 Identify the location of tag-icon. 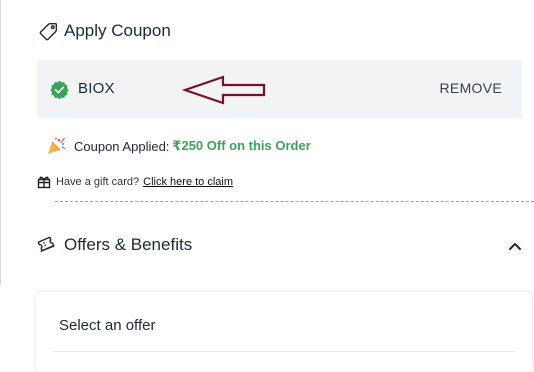
(48, 31).